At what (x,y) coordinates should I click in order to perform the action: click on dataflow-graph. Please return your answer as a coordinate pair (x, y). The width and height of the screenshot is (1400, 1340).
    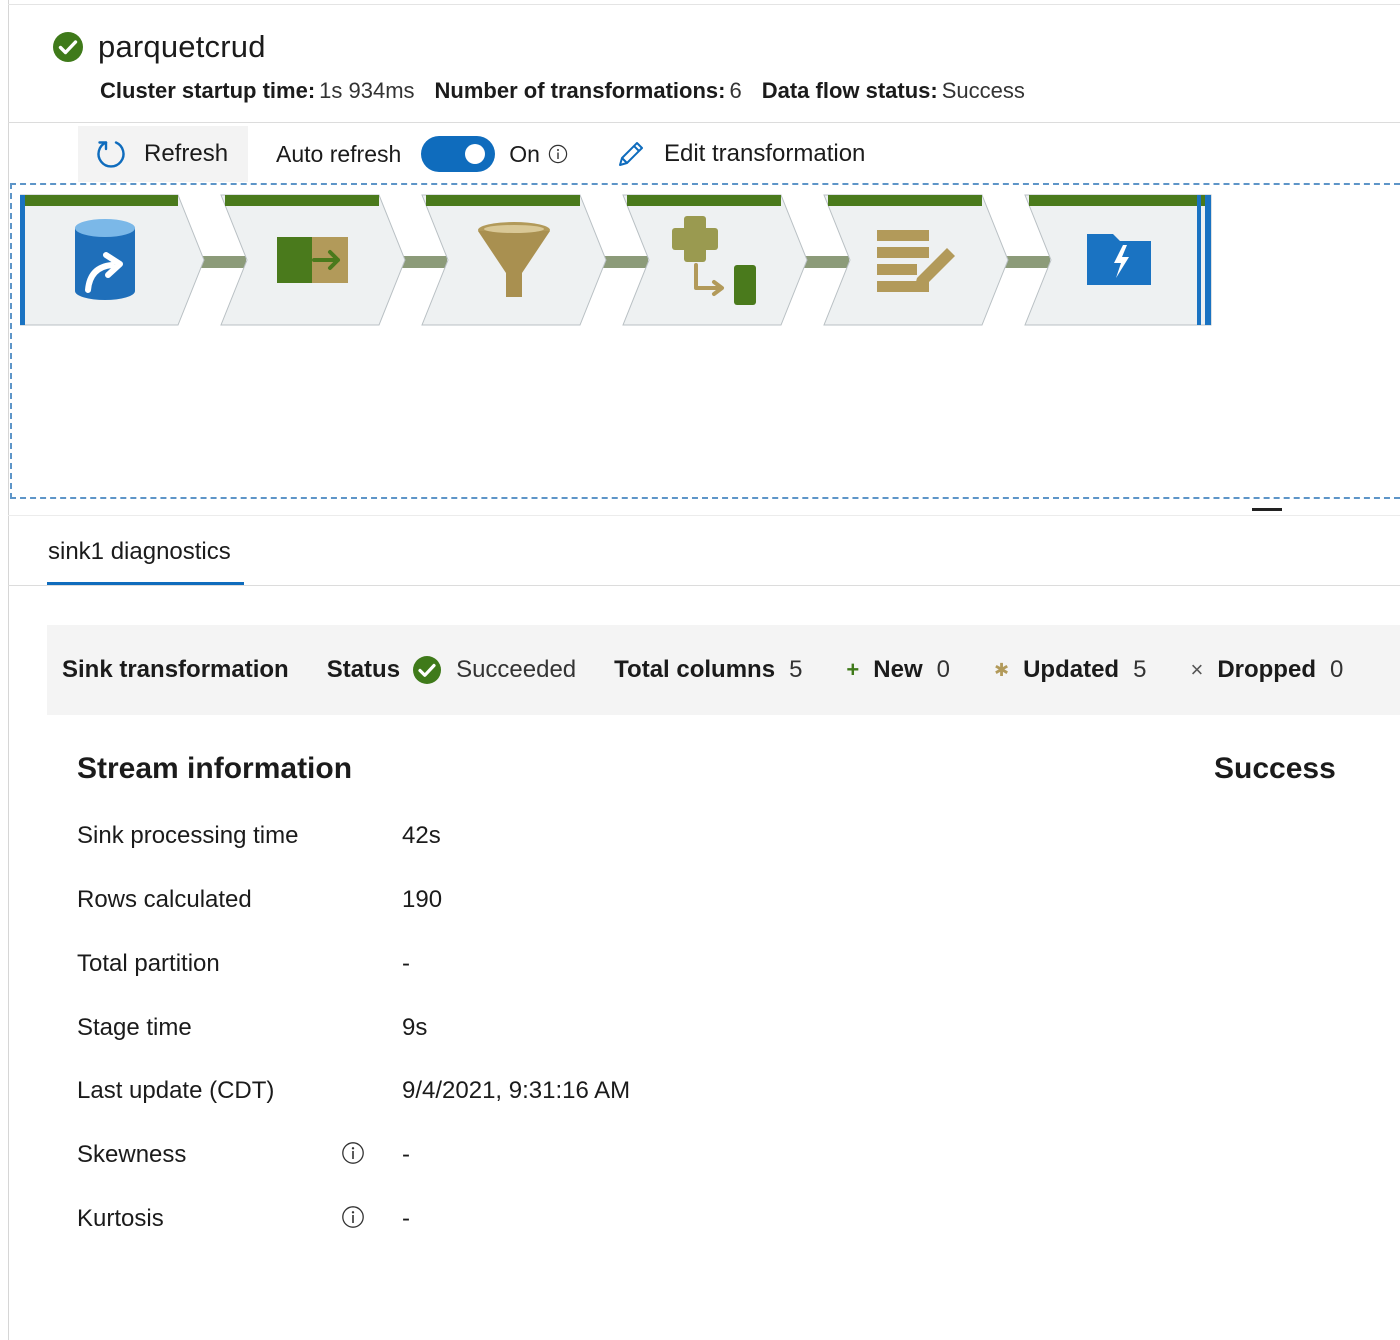
    Looking at the image, I should click on (616, 260).